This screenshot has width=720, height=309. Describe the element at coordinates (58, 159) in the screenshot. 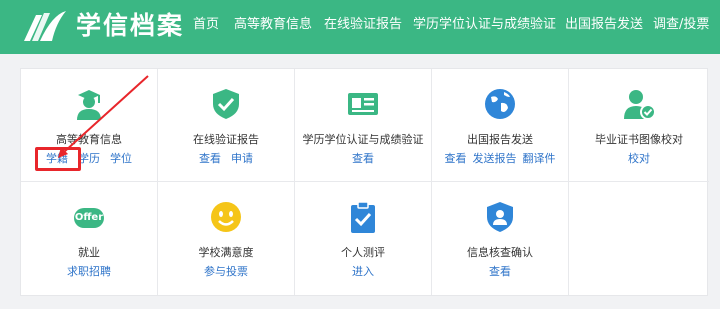

I see `highlight-box` at that location.